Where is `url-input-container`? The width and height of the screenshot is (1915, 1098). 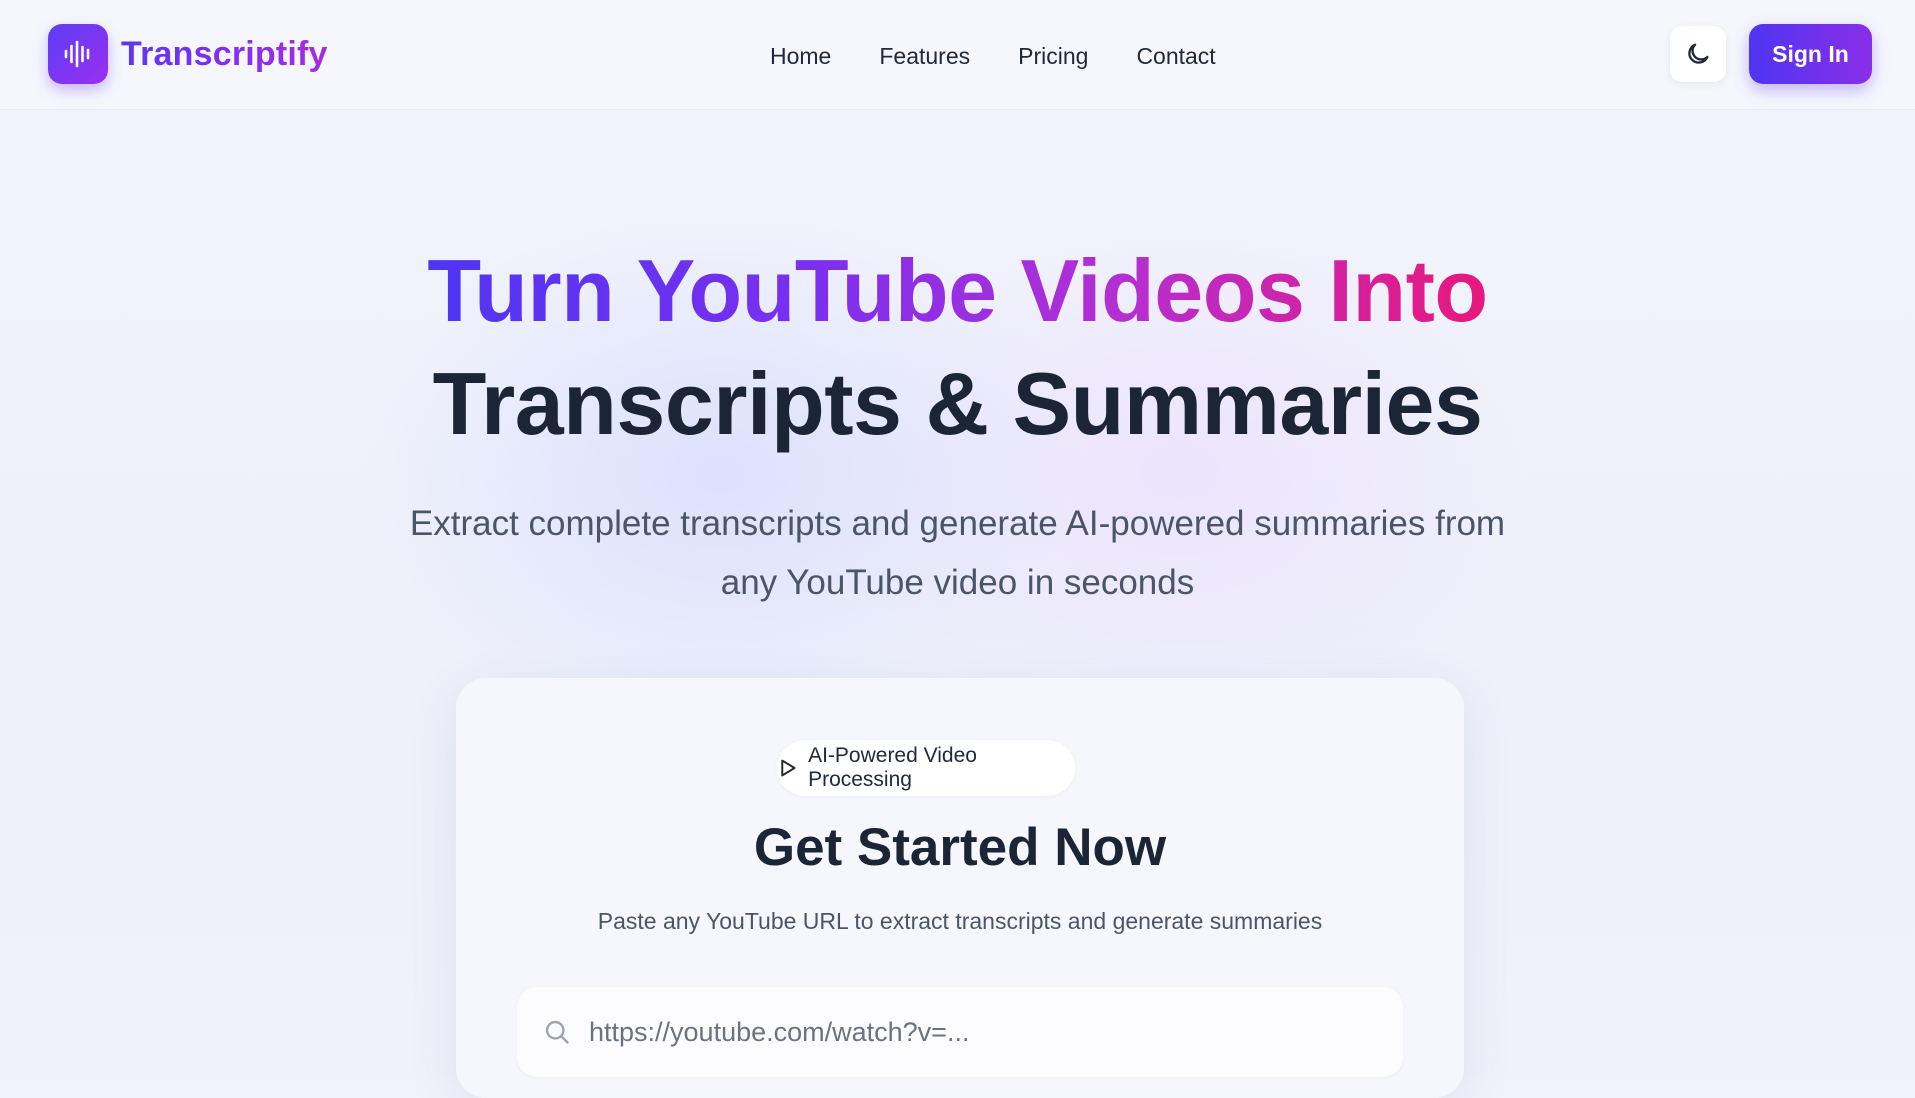 url-input-container is located at coordinates (960, 1032).